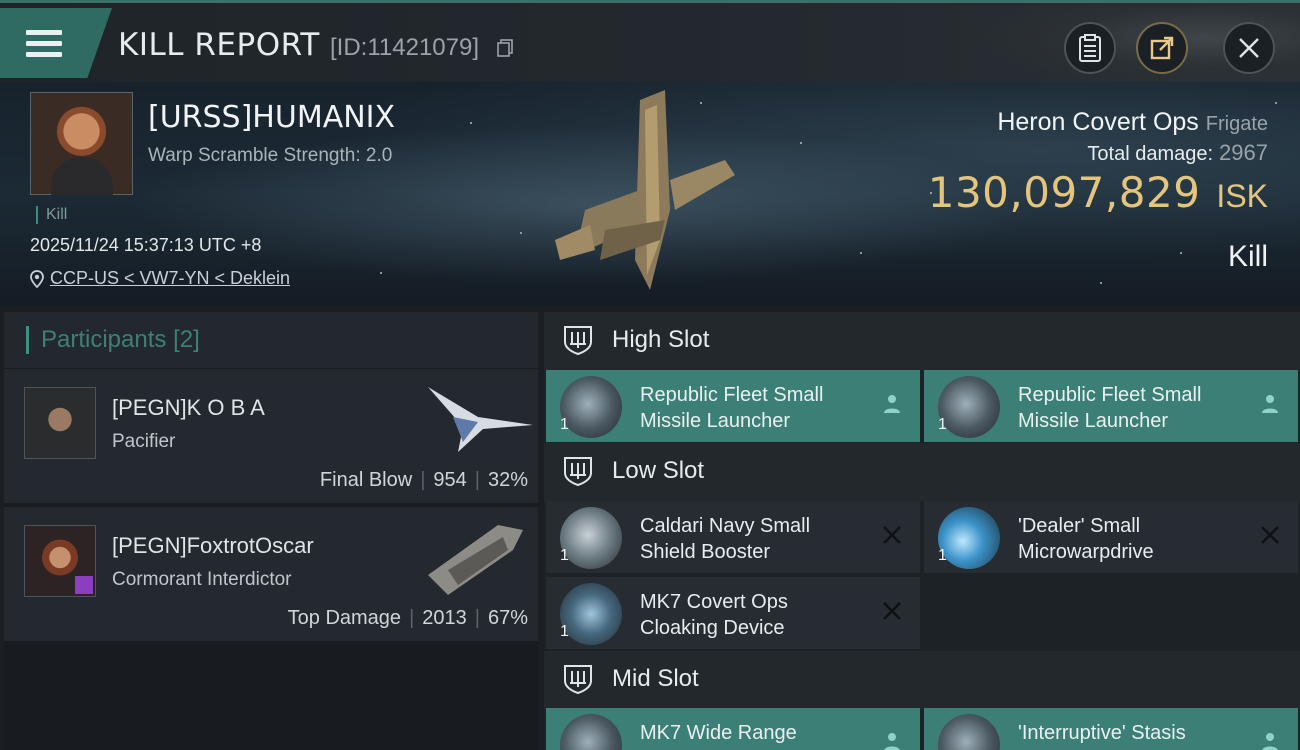  I want to click on module-item: 1 Caldari Navy Small Shield Booster, so click(733, 537).